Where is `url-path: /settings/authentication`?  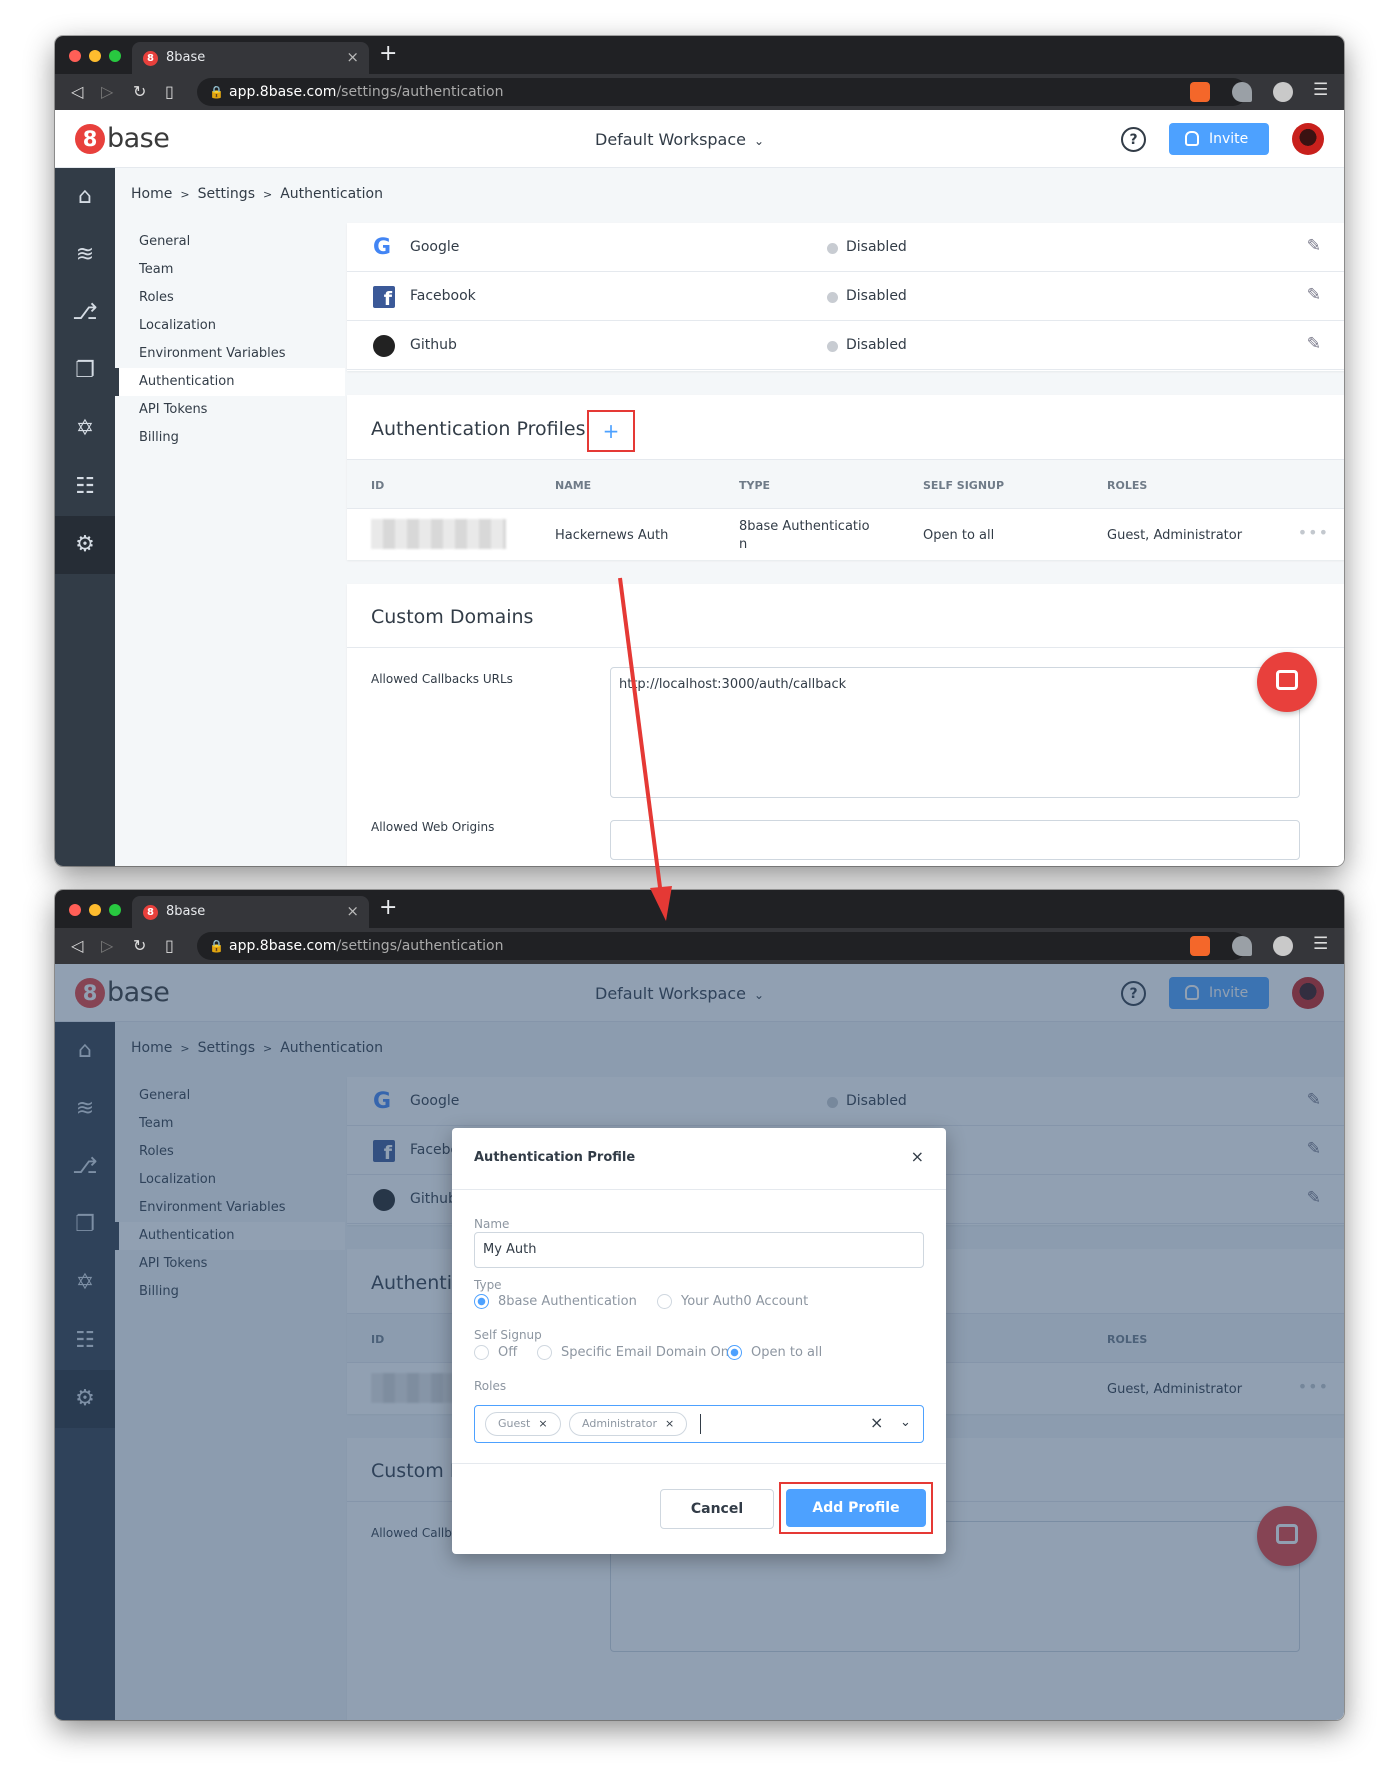
url-path: /settings/authentication is located at coordinates (420, 946).